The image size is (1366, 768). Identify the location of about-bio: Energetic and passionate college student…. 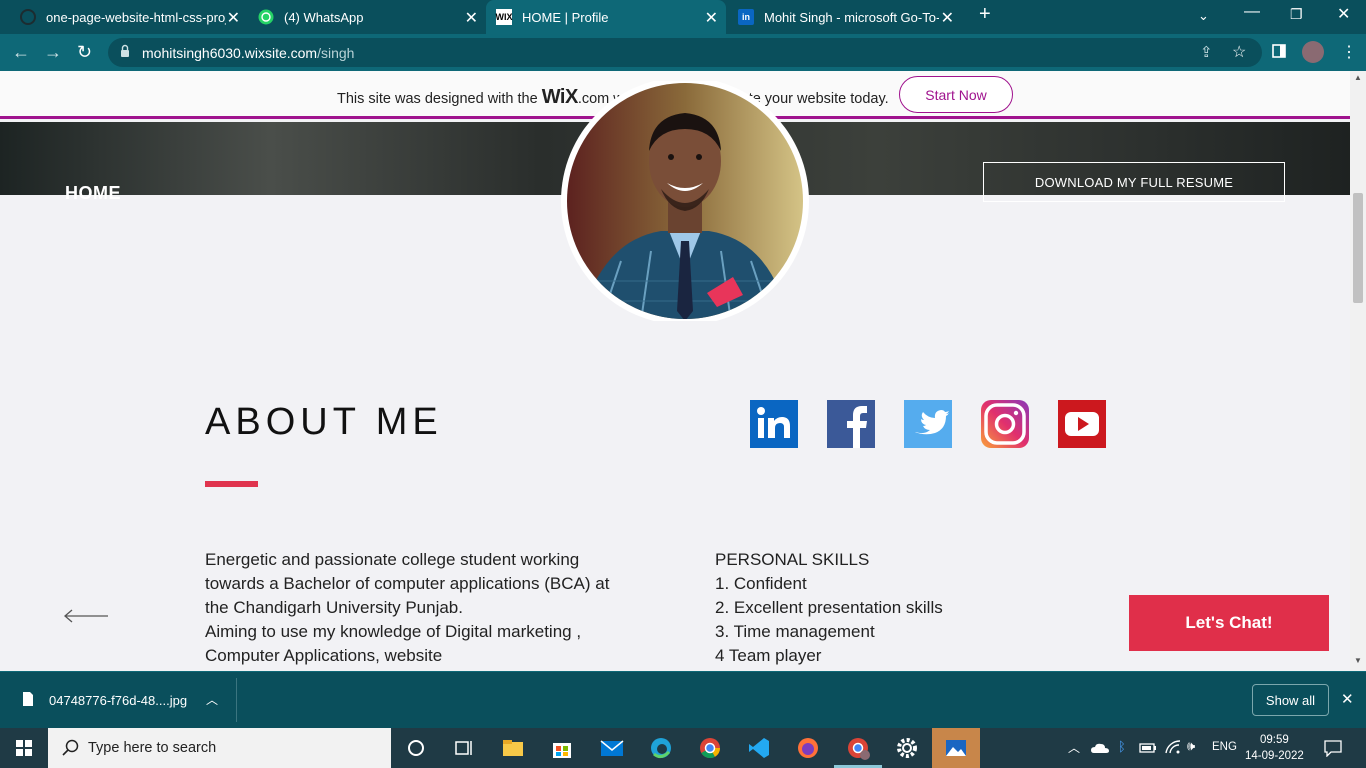
(407, 608).